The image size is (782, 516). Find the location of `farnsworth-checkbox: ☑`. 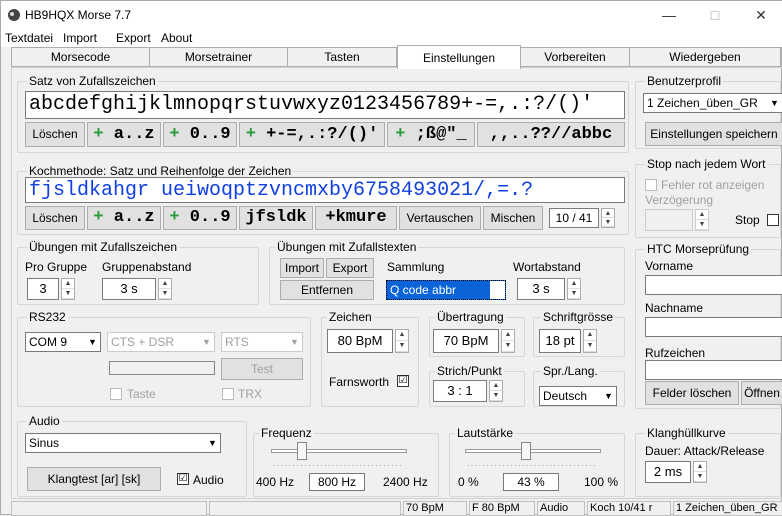

farnsworth-checkbox: ☑ is located at coordinates (403, 381).